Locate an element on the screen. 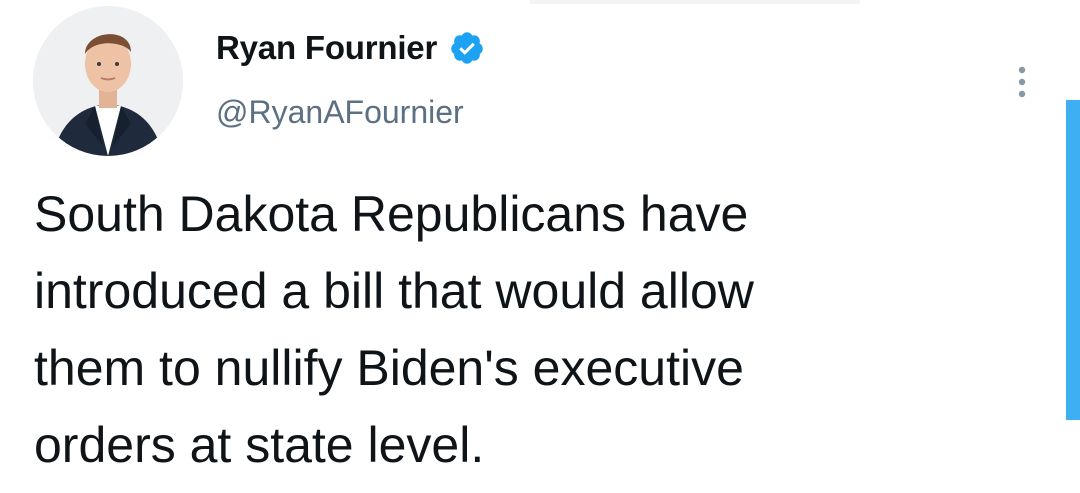 The height and width of the screenshot is (493, 1080). verified-badge-icon is located at coordinates (467, 48).